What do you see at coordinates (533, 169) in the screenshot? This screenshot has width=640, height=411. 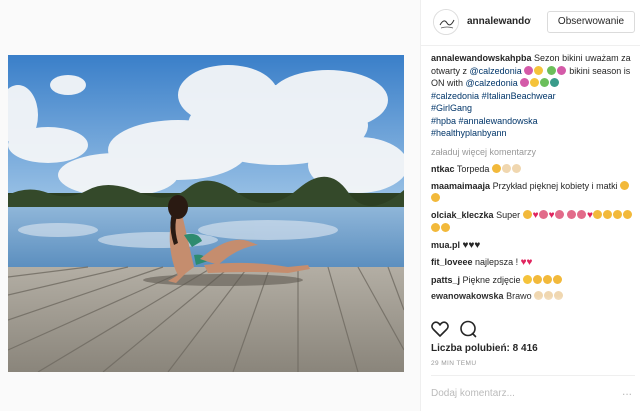 I see `comment-item: ntkac Torpeda` at bounding box center [533, 169].